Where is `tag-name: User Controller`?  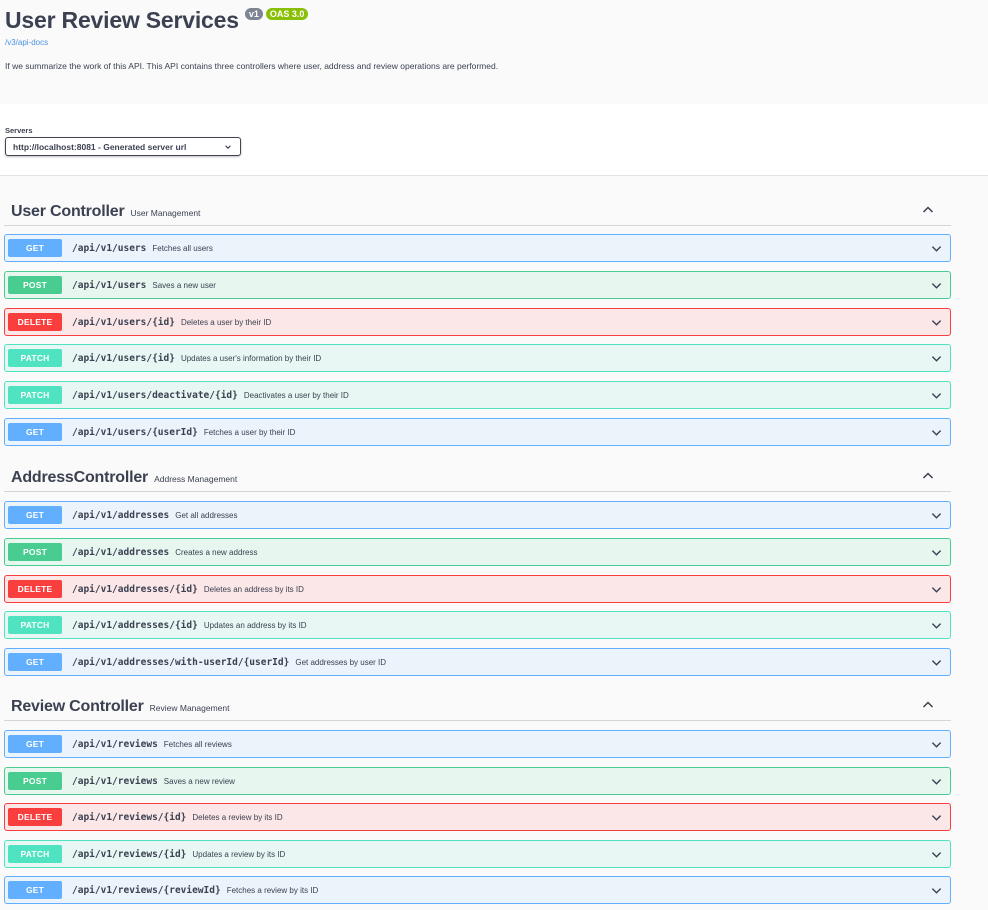 tag-name: User Controller is located at coordinates (68, 211).